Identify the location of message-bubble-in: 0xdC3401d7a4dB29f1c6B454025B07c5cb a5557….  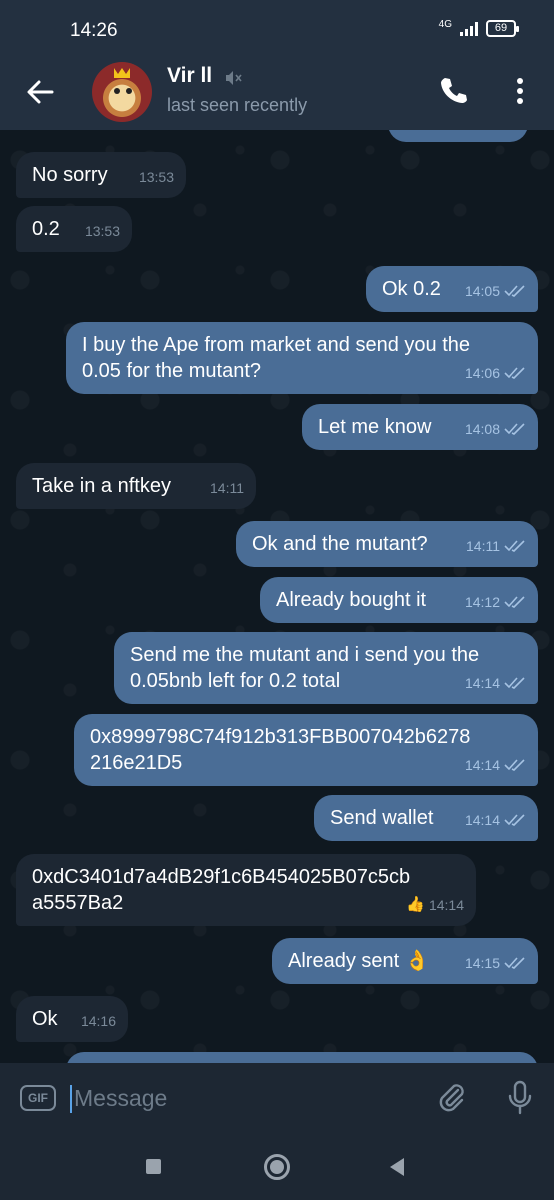
(246, 890).